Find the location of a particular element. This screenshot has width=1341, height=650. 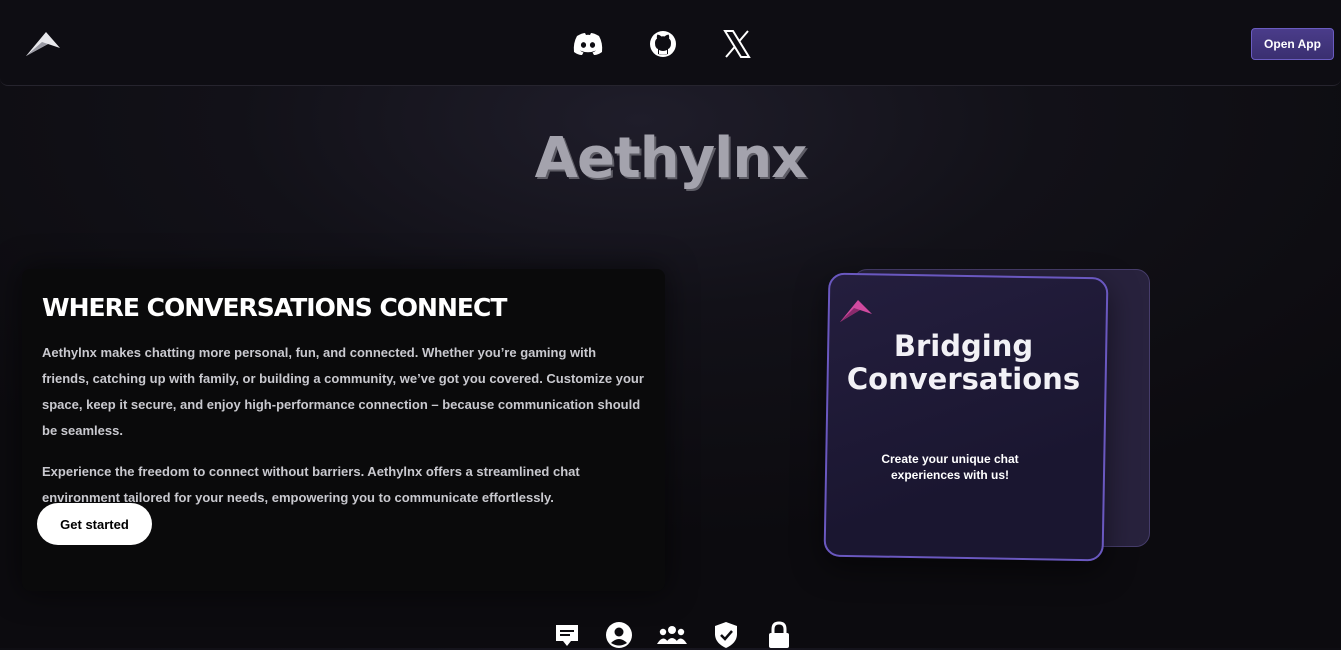

github-icon is located at coordinates (663, 44).